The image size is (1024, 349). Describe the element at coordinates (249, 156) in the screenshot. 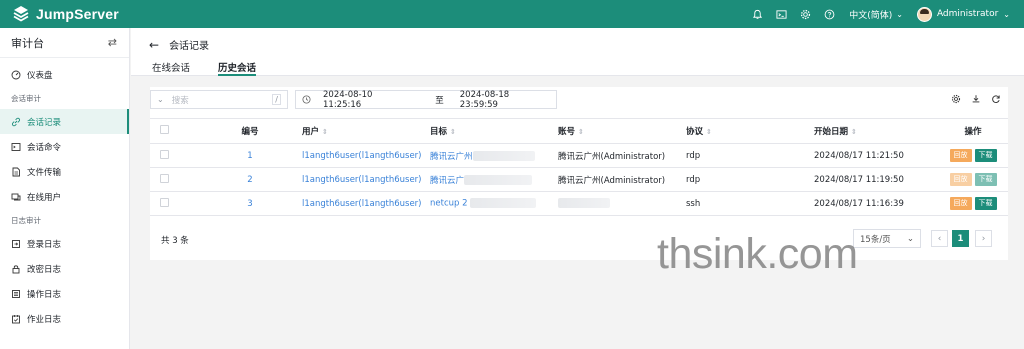

I see `session-id-link: 1` at that location.